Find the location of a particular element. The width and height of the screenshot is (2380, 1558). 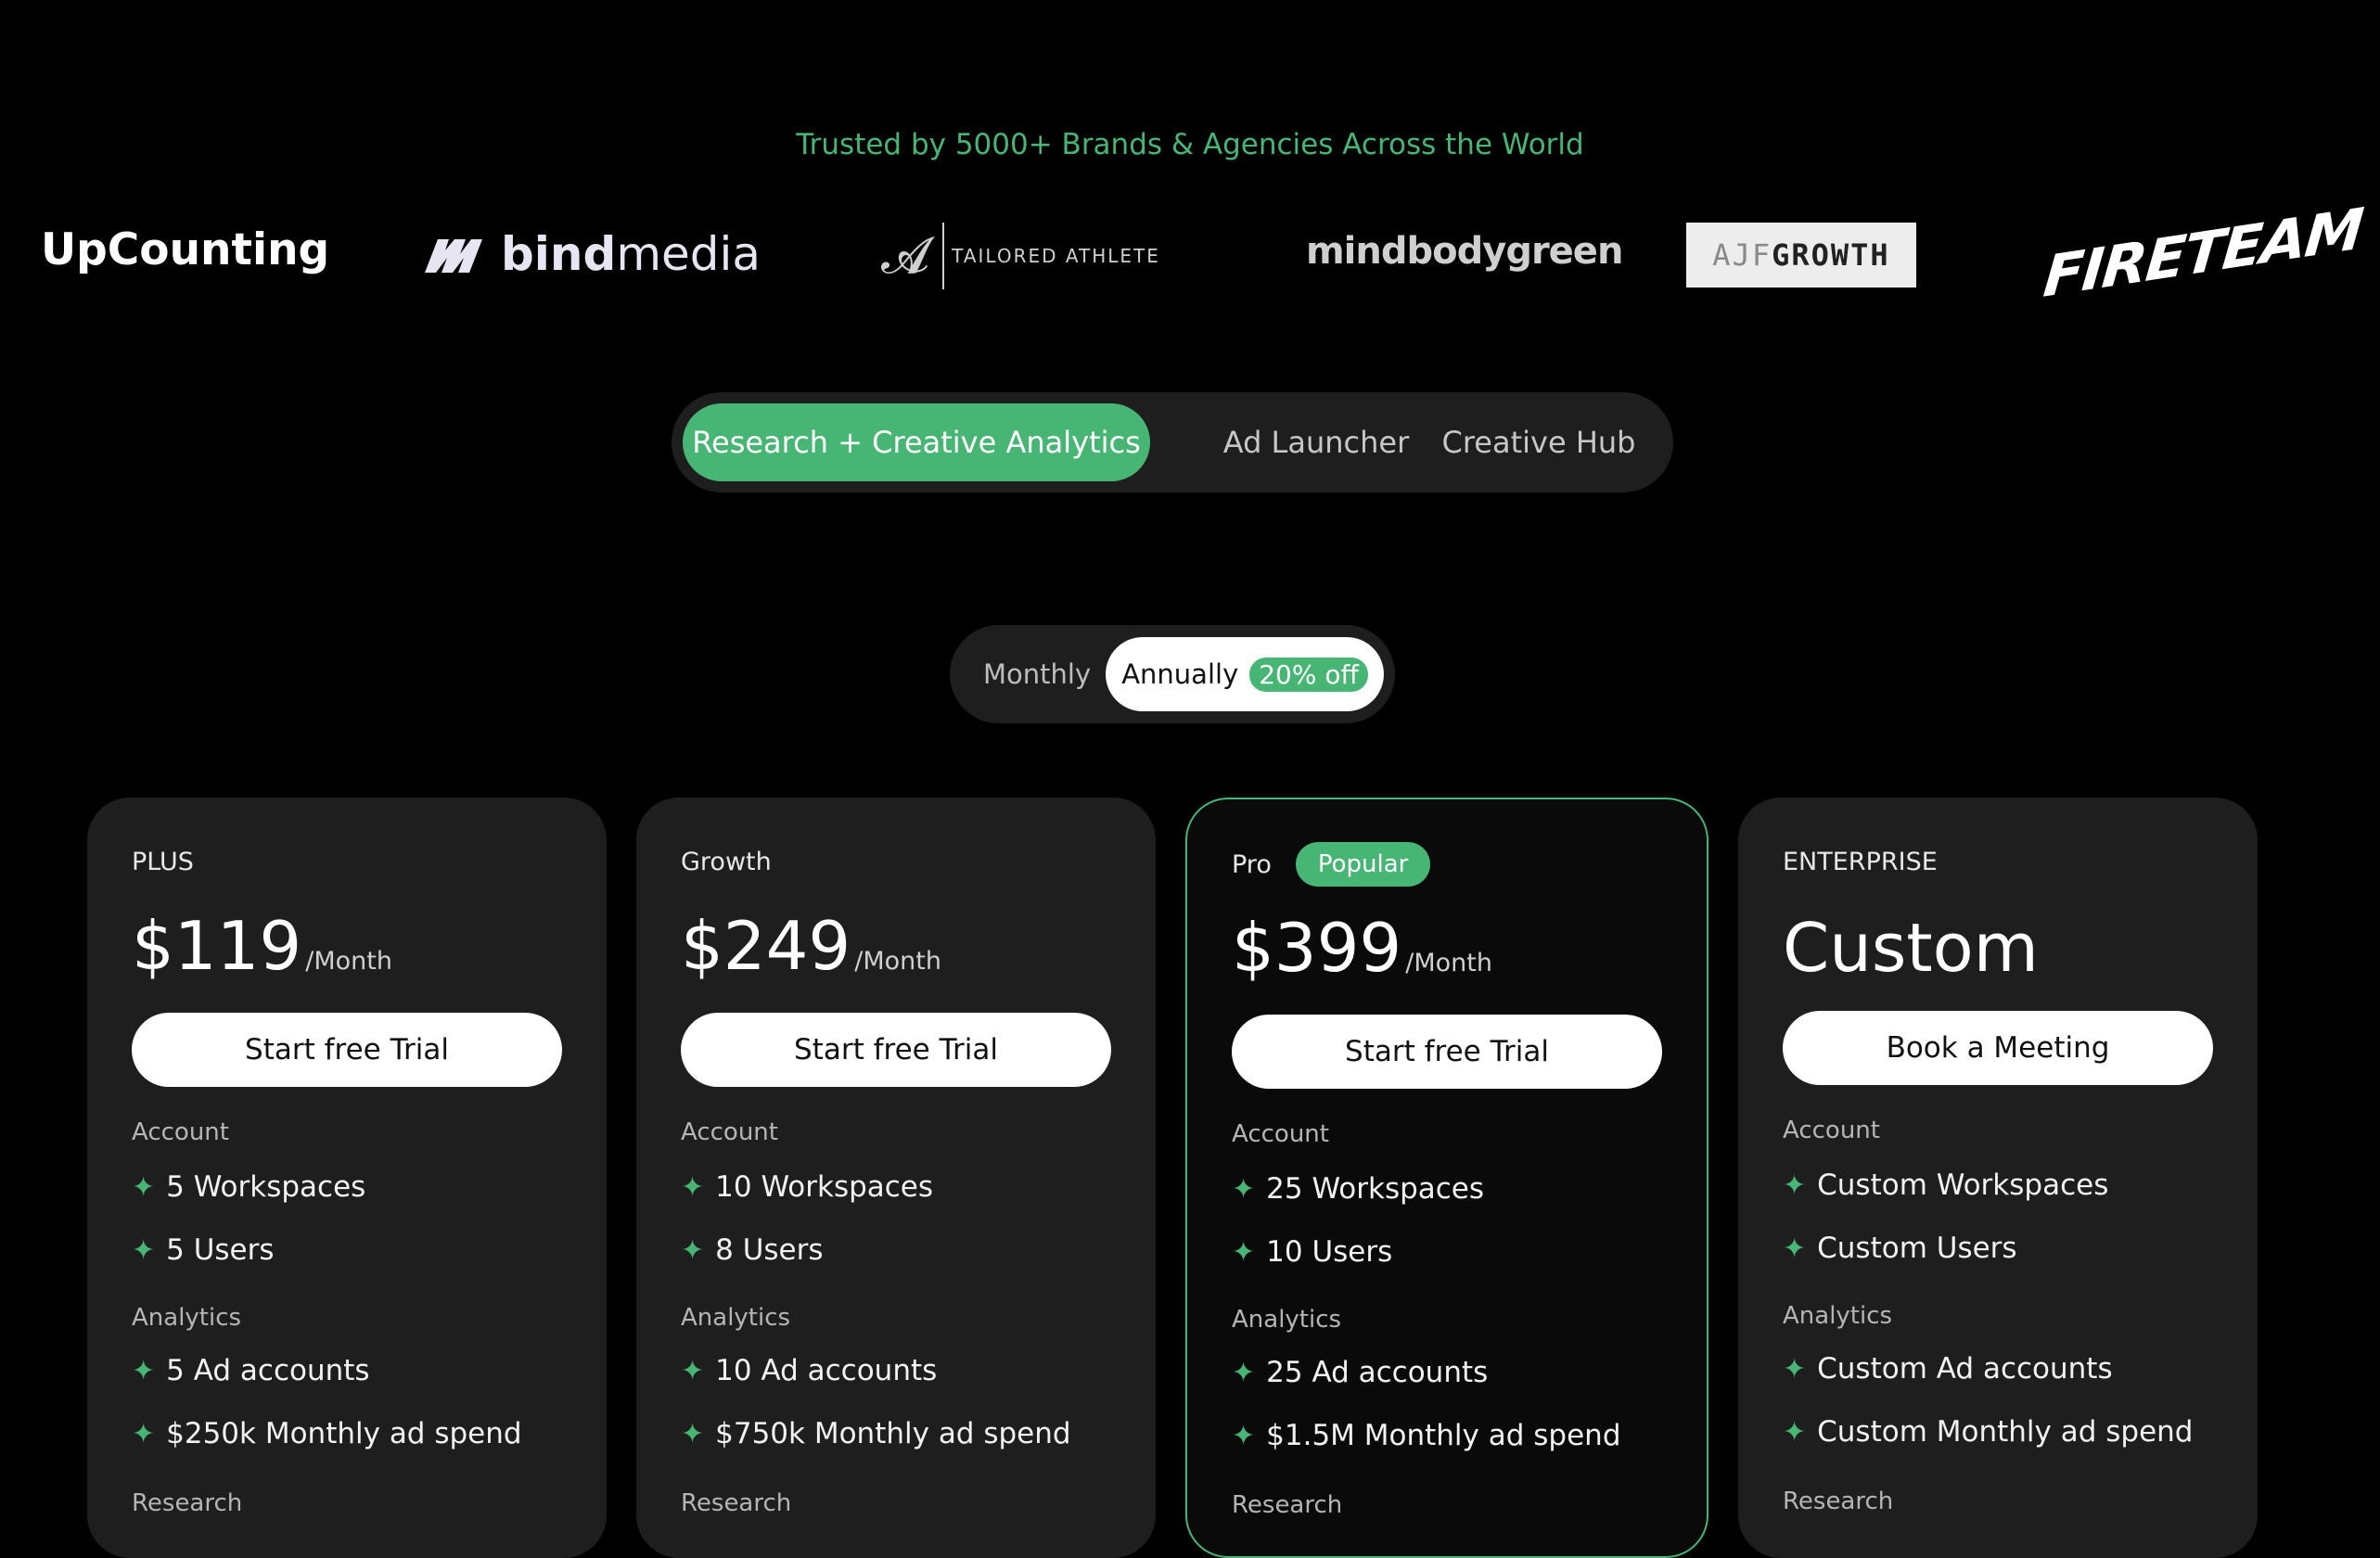

plan-tier: Growth is located at coordinates (726, 862).